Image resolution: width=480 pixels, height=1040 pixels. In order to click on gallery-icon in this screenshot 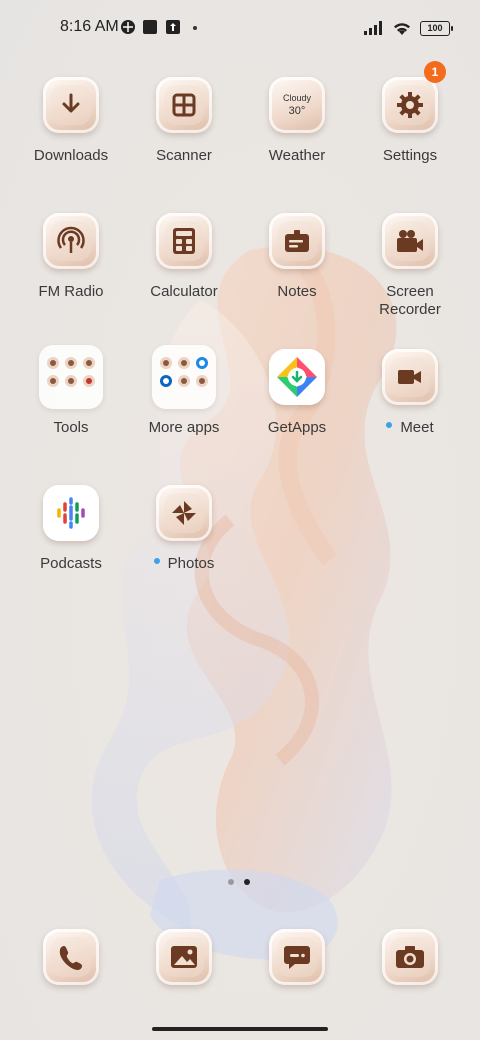, I will do `click(184, 957)`.